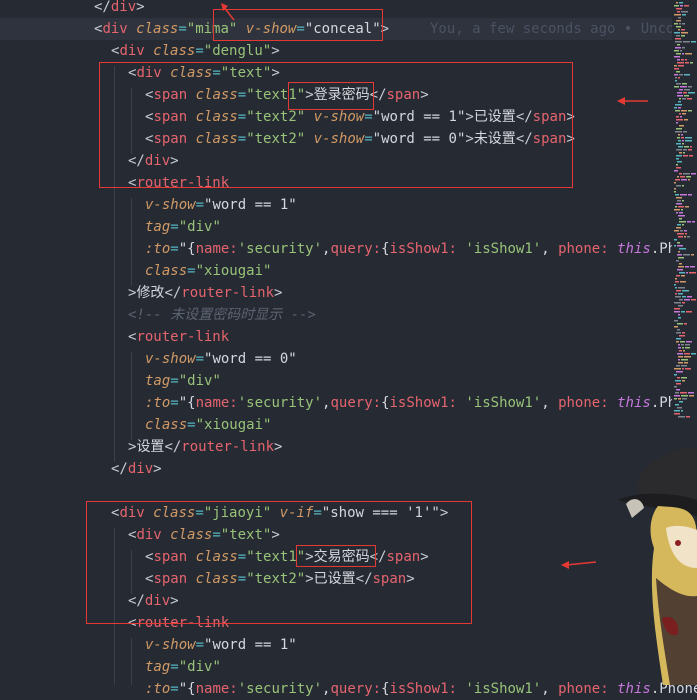 The width and height of the screenshot is (697, 700). Describe the element at coordinates (233, 425) in the screenshot. I see `code-token: "xiougai"` at that location.